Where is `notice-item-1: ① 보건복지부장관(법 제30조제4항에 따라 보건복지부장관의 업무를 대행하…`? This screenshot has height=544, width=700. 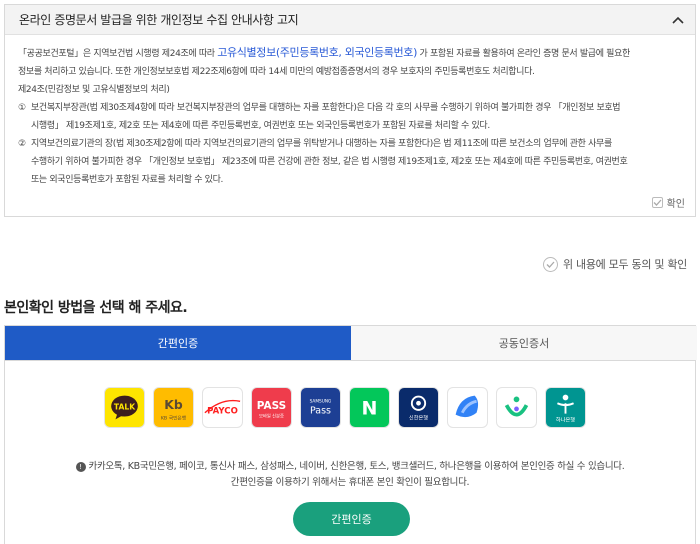
notice-item-1: ① 보건복지부장관(법 제30조제4항에 따라 보건복지부장관의 업무를 대행하… is located at coordinates (348, 117).